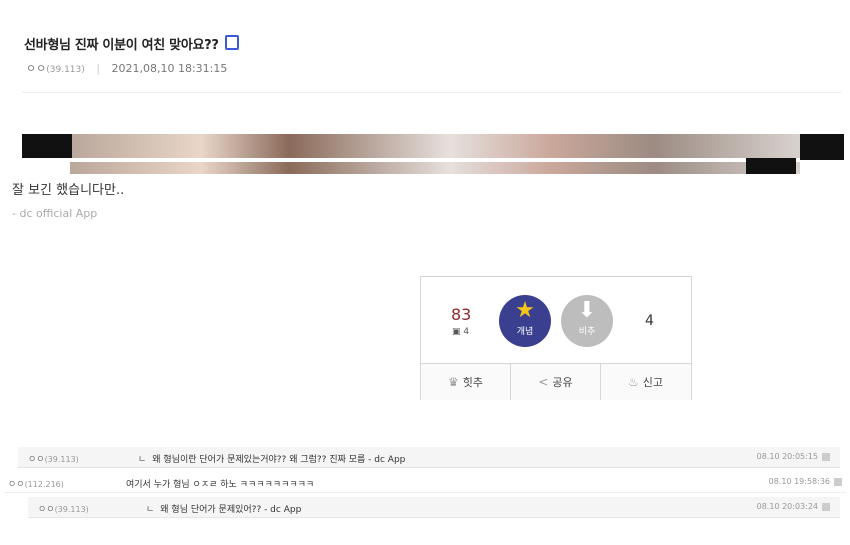  I want to click on fixed-vote-icon: ▣, so click(456, 332).